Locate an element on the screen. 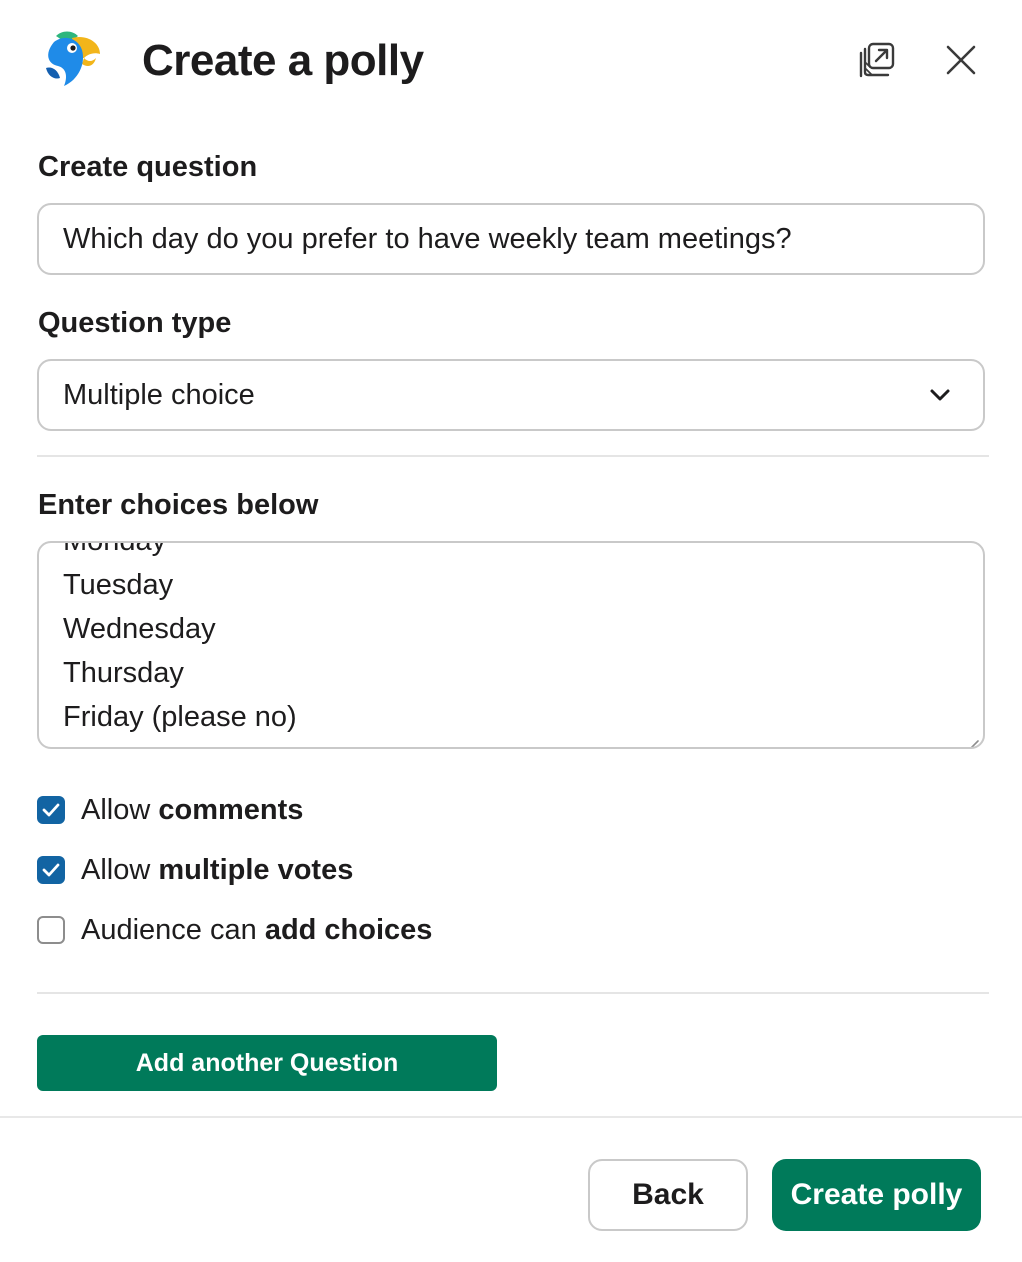 The width and height of the screenshot is (1022, 1262). choice-line: Wednesday is located at coordinates (139, 629).